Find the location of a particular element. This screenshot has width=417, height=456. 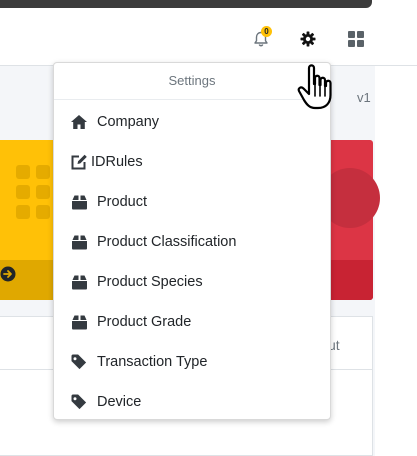

menu-item-product-classification: Product Classification is located at coordinates (192, 242).